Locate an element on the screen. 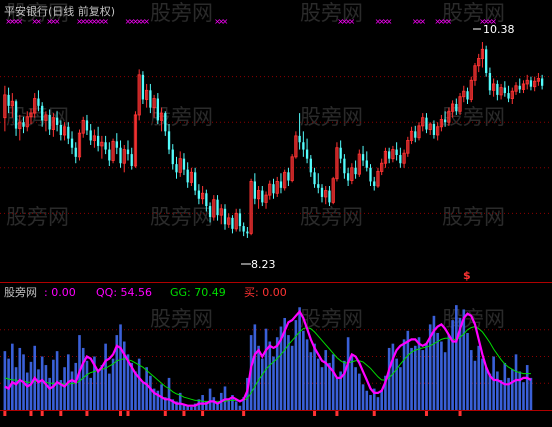  indicator-name: 股旁网 is located at coordinates (20, 292).